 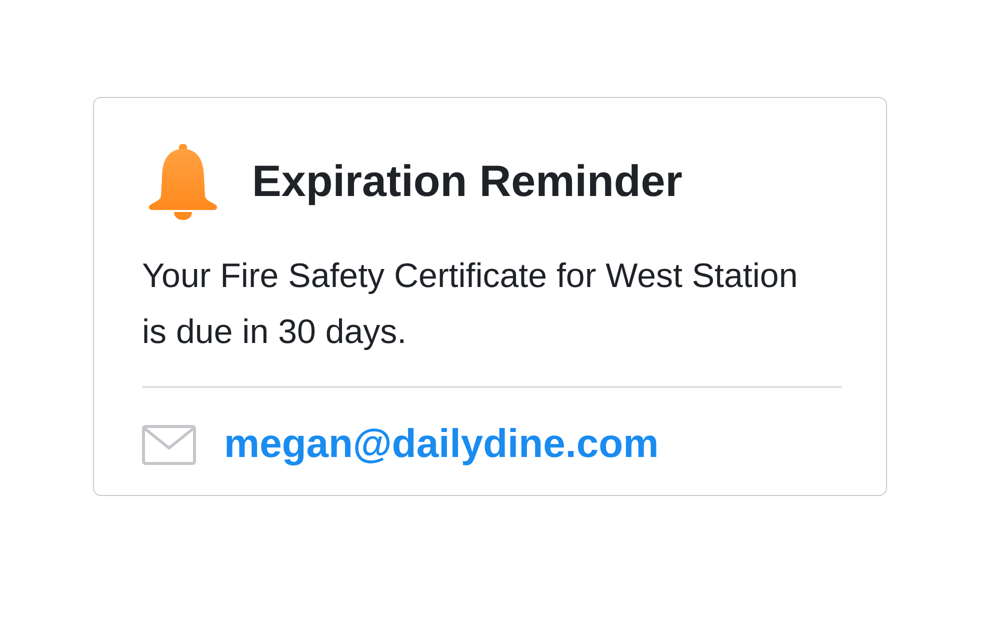 I want to click on email-link: megan@dailydine.com, so click(x=441, y=444).